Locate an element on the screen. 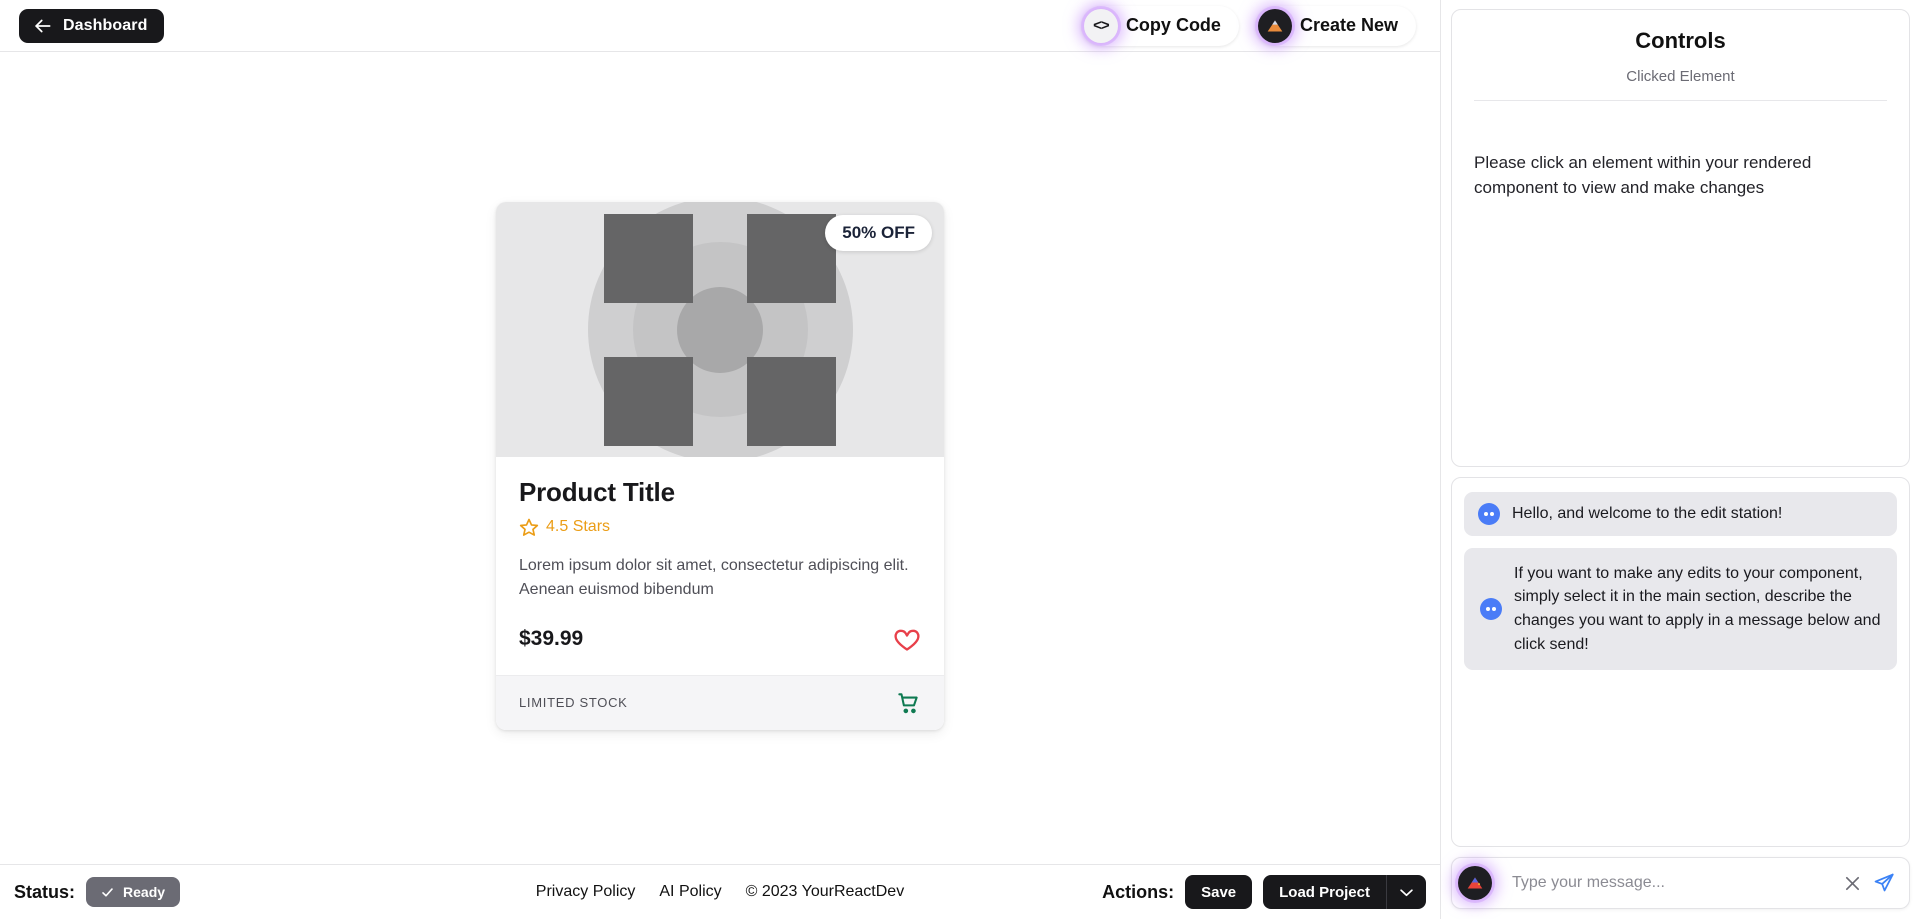  stock-status: LIMITED STOCK is located at coordinates (573, 703).